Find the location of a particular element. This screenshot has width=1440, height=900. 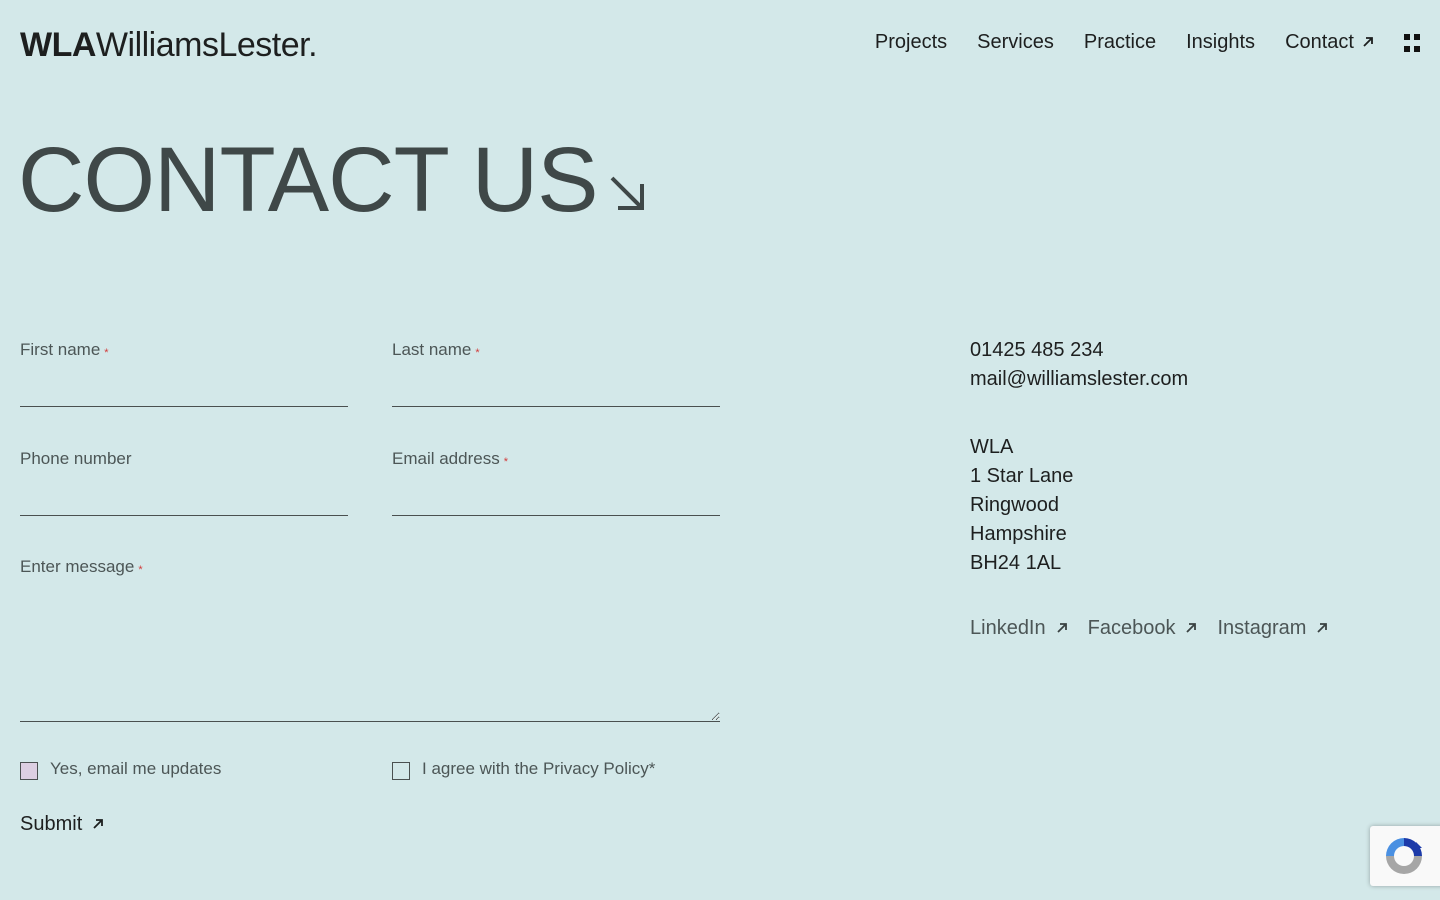

privacy-checkbox-row: I agree with the Privacy Policy* is located at coordinates (523, 769).